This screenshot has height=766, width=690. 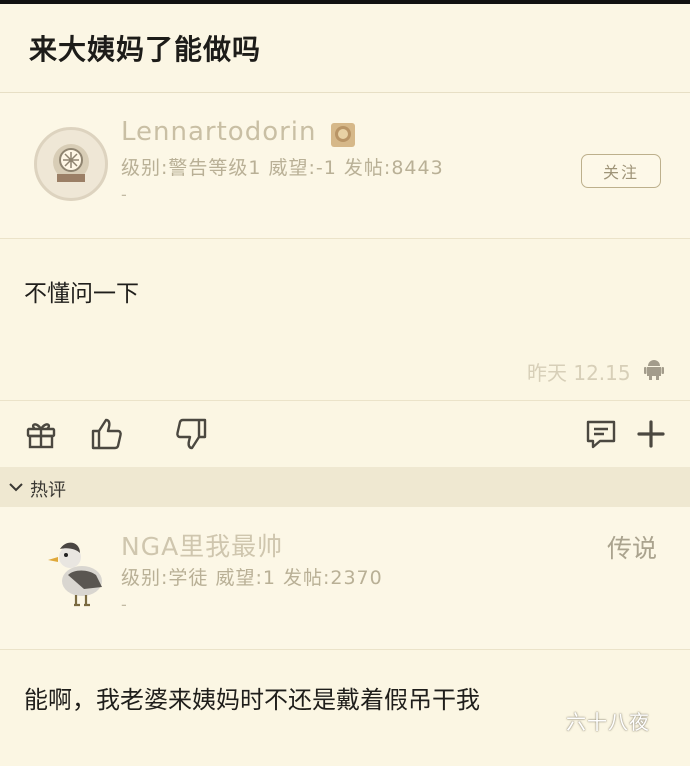 I want to click on gift-icon, so click(x=41, y=434).